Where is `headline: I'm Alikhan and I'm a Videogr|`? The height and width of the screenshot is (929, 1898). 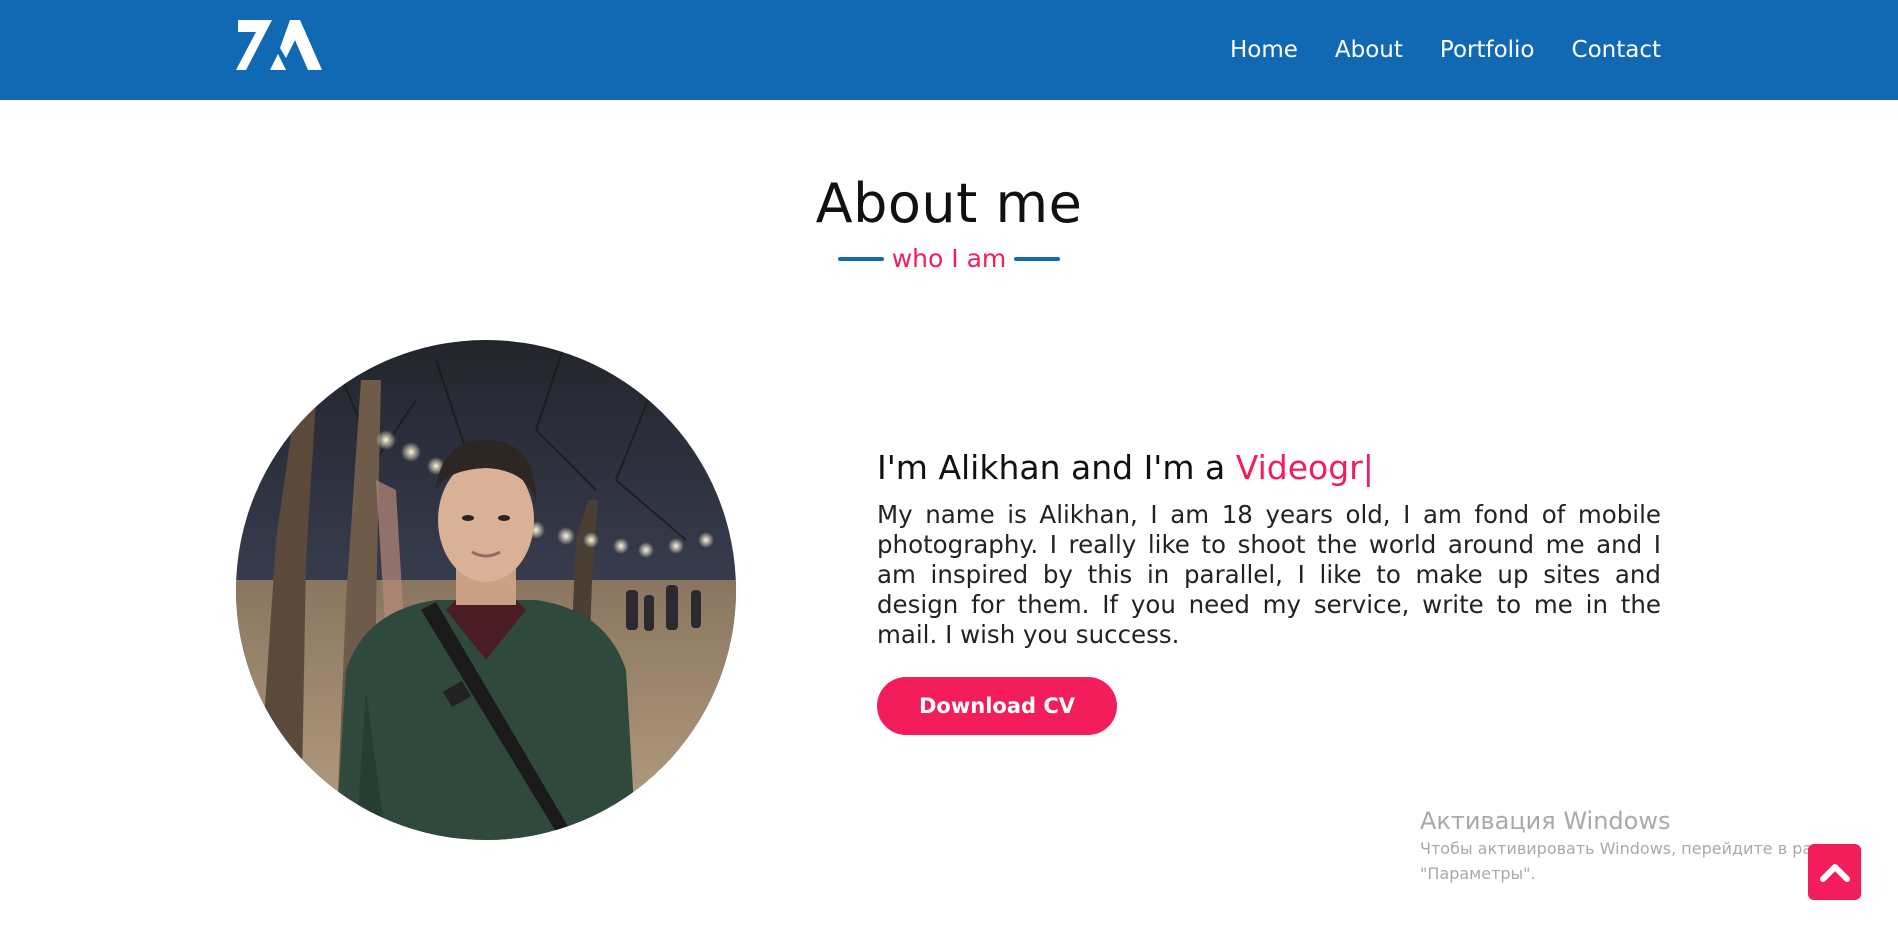
headline: I'm Alikhan and I'm a Videogr| is located at coordinates (1125, 467).